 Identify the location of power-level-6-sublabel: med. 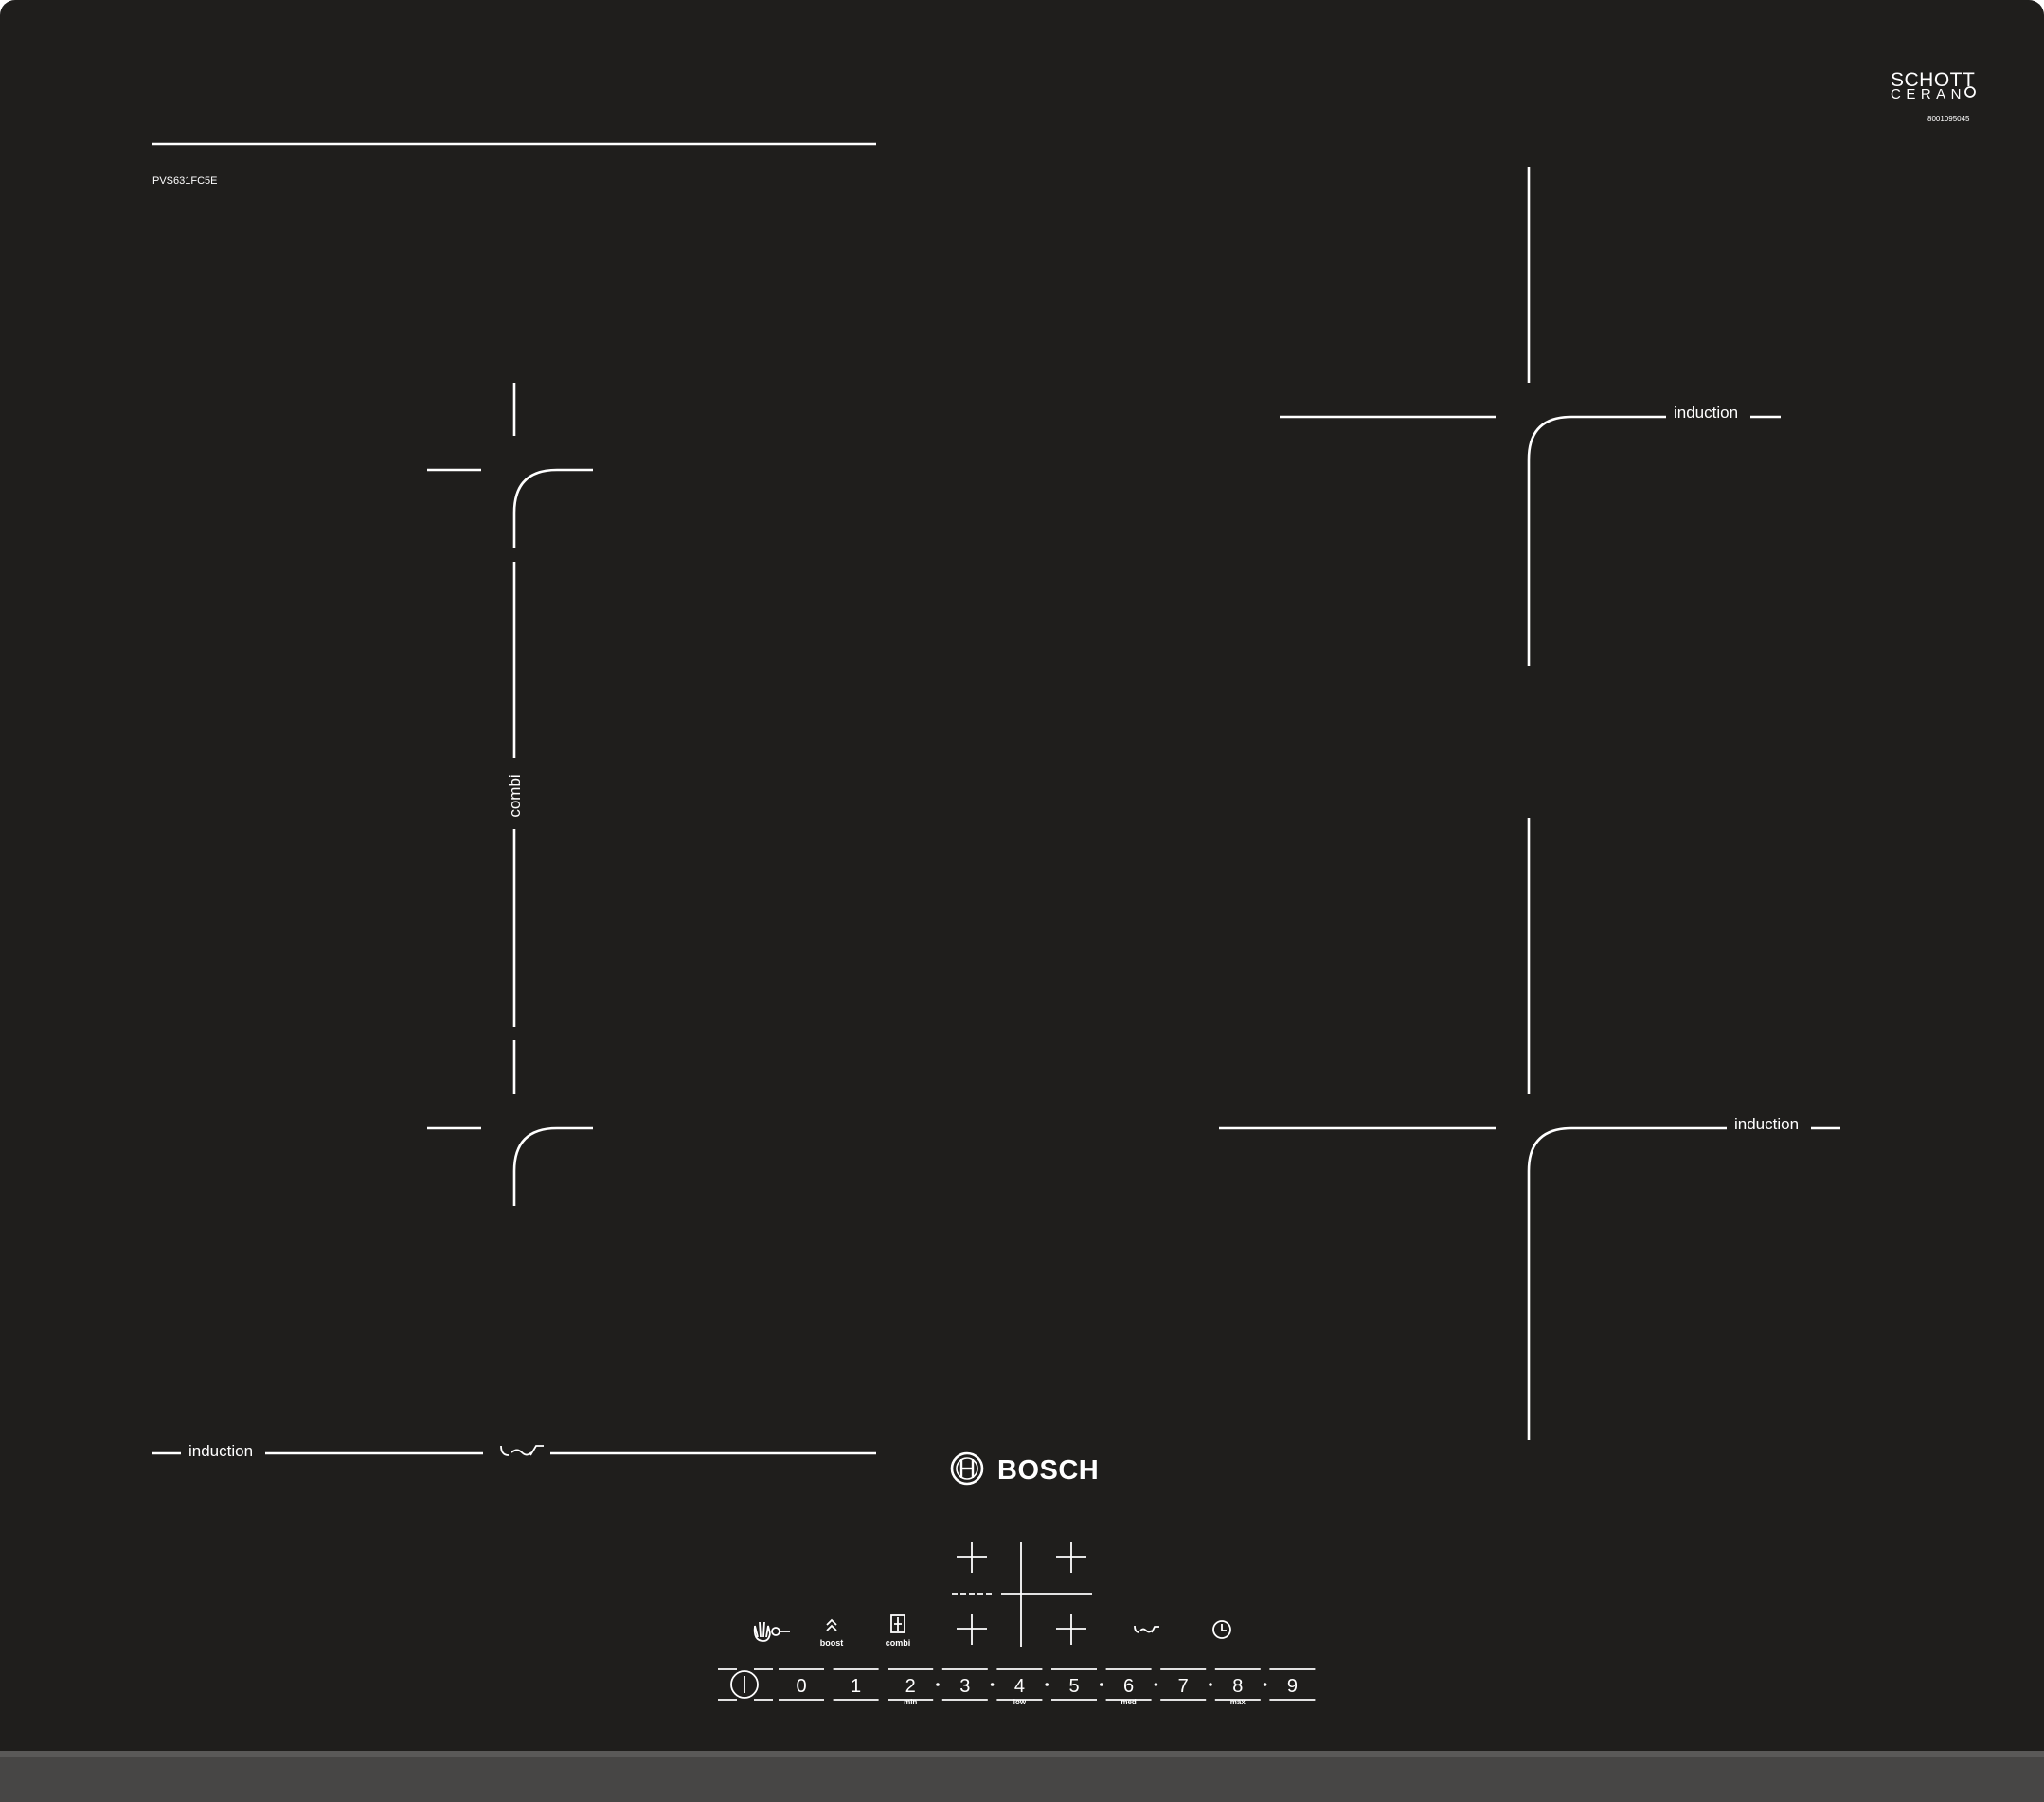
(1129, 1702).